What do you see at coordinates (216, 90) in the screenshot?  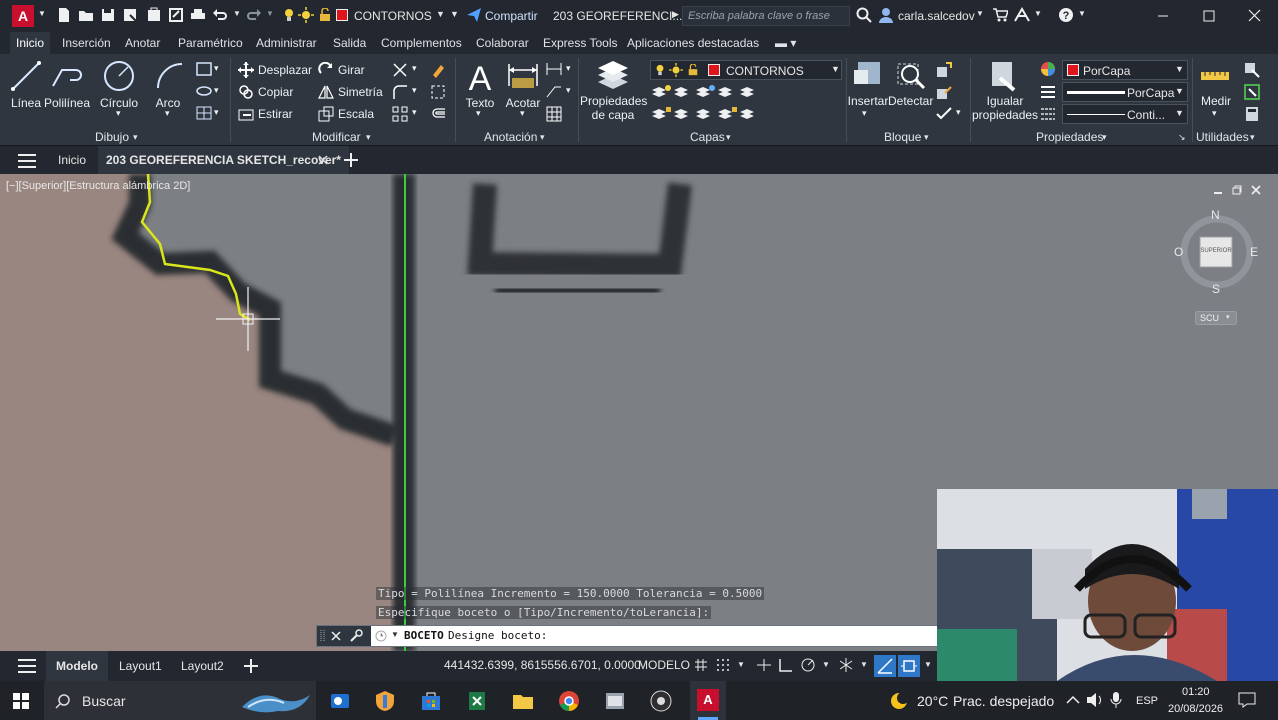 I see `ellipse-chevron-icon: ▾` at bounding box center [216, 90].